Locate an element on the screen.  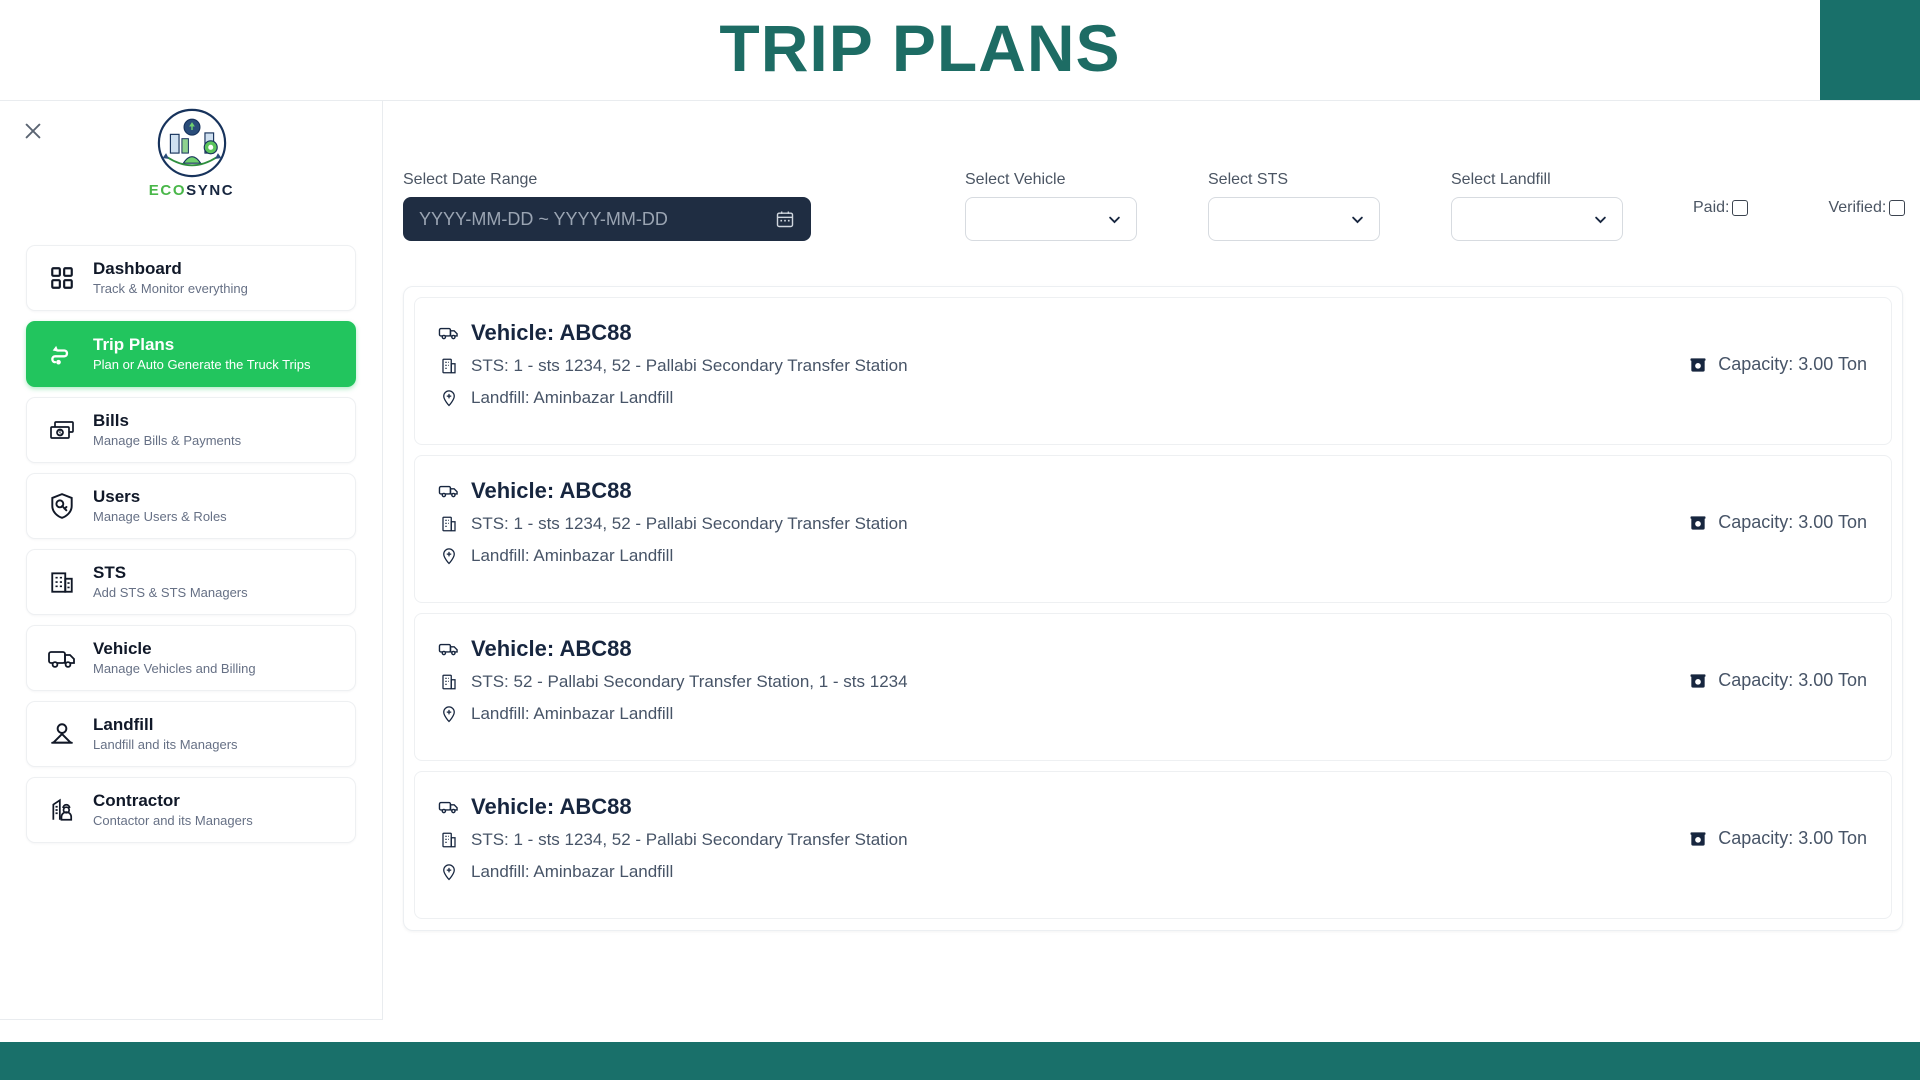
sidebar-item-vehicle: Vehicle Manage Vehicles and Billing is located at coordinates (191, 658).